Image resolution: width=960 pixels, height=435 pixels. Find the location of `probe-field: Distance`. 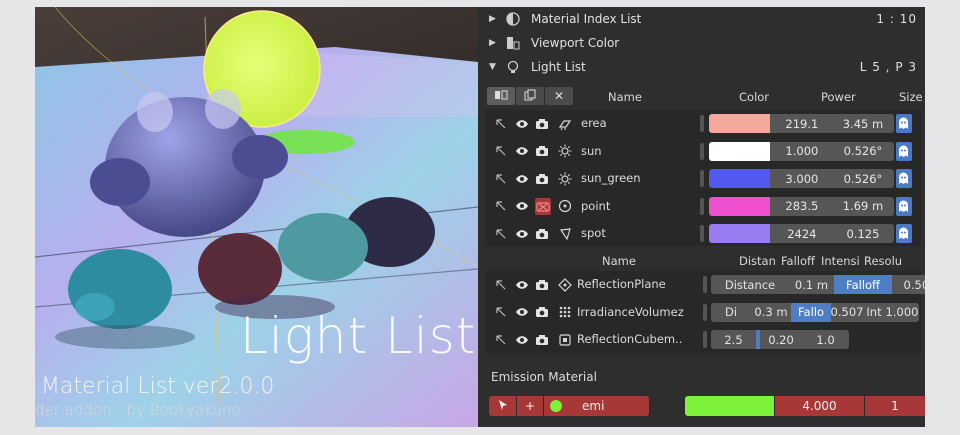

probe-field: Distance is located at coordinates (750, 284).